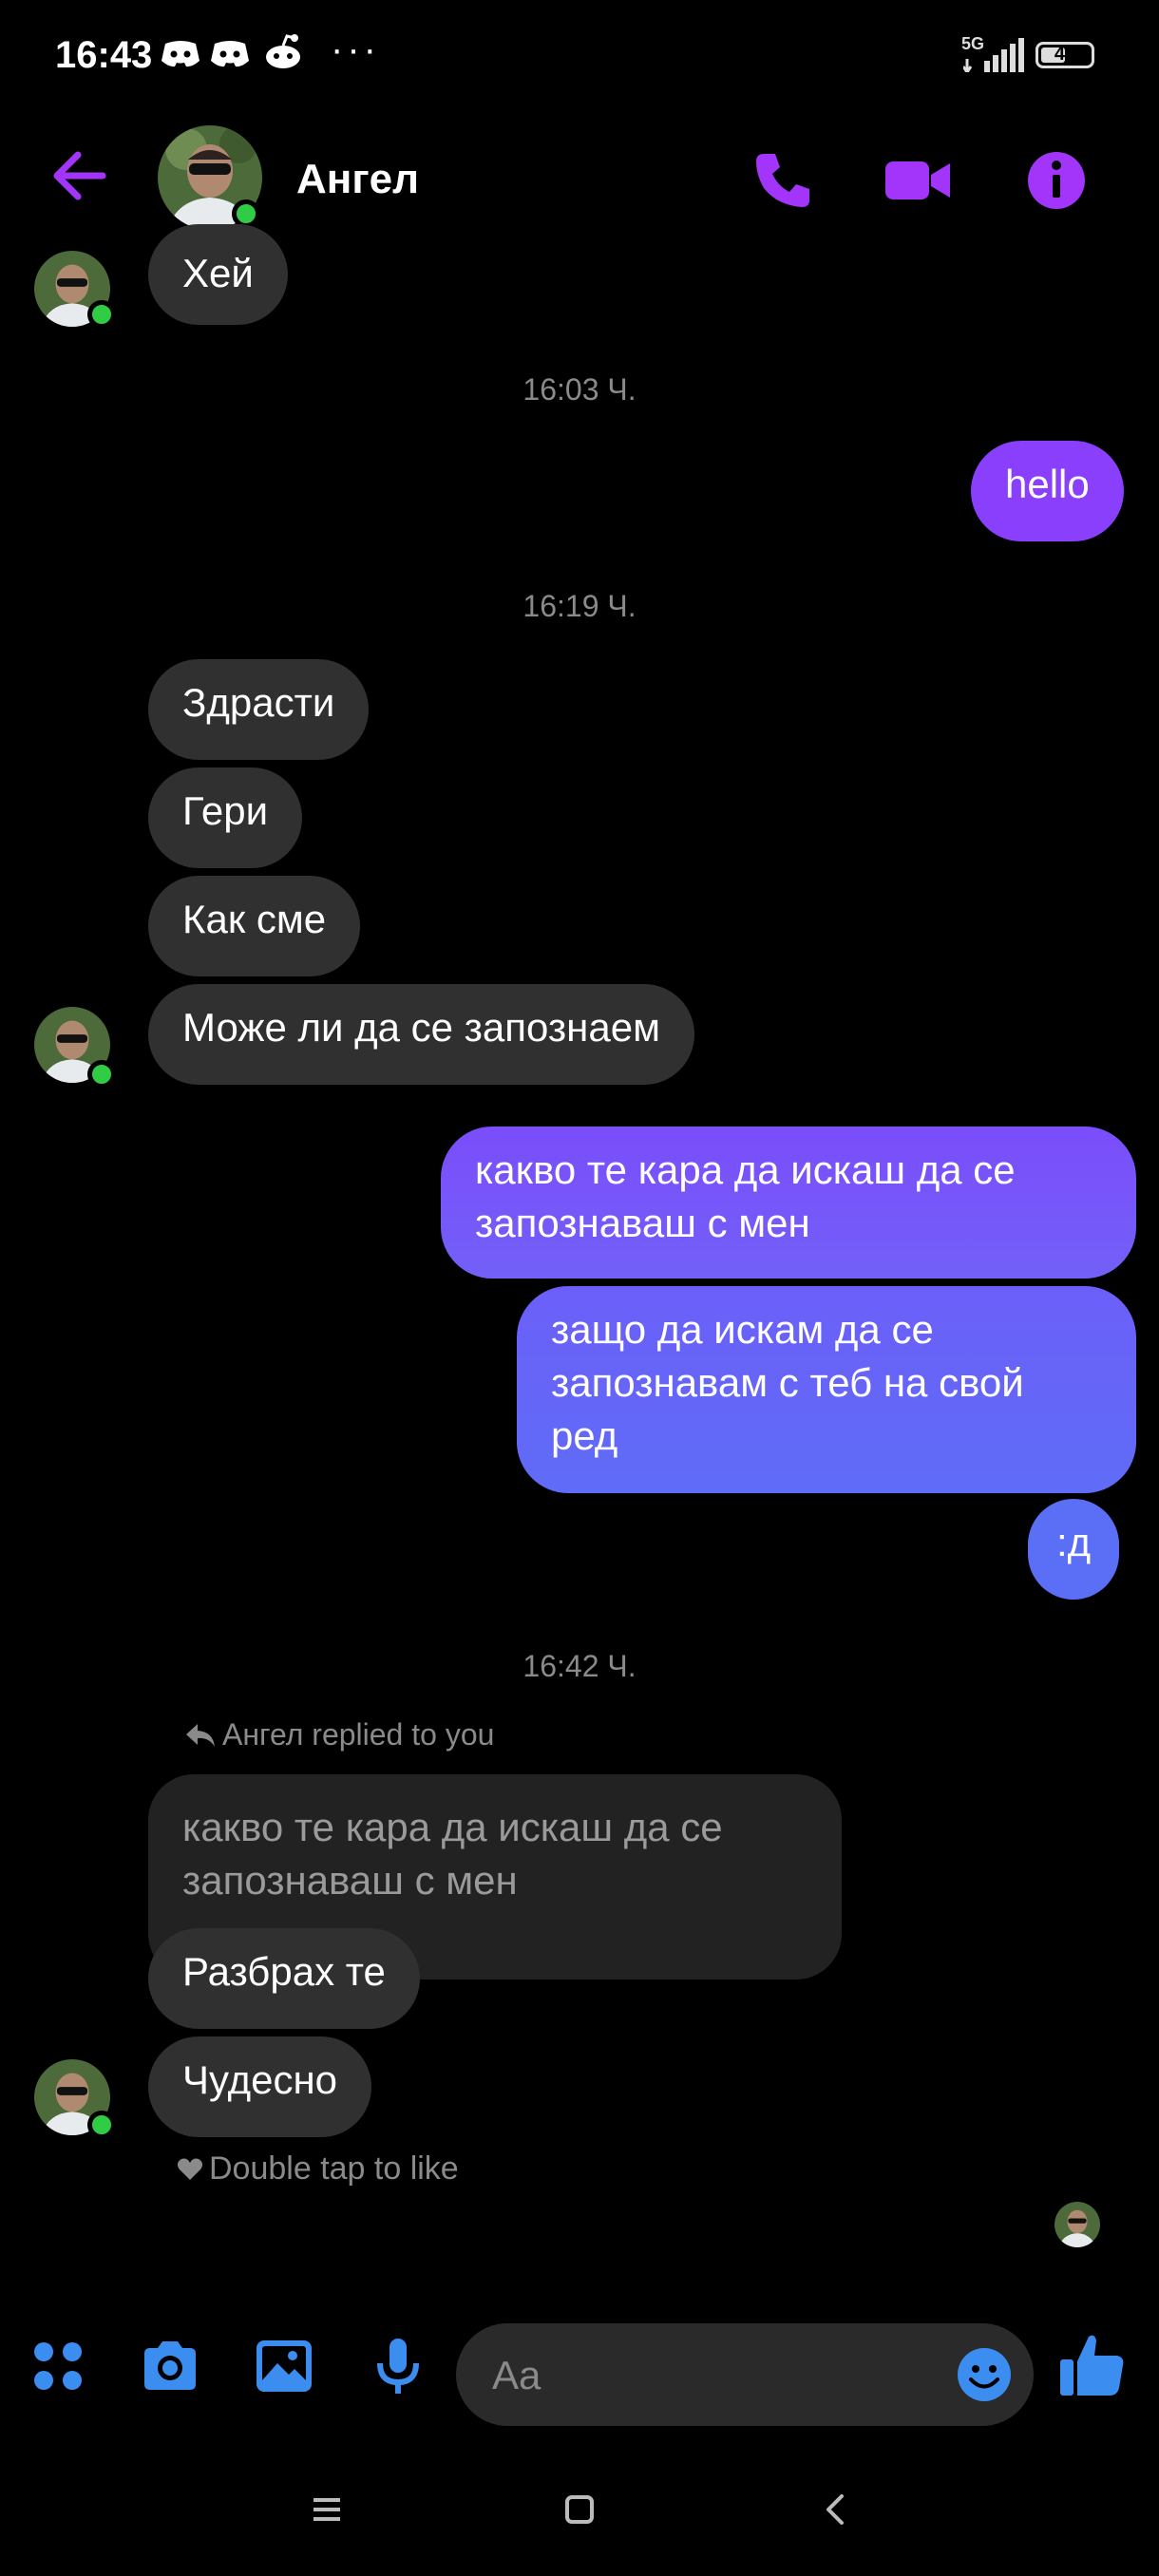  What do you see at coordinates (745, 1169) in the screenshot?
I see `message-line: какво те кара да искаш да се` at bounding box center [745, 1169].